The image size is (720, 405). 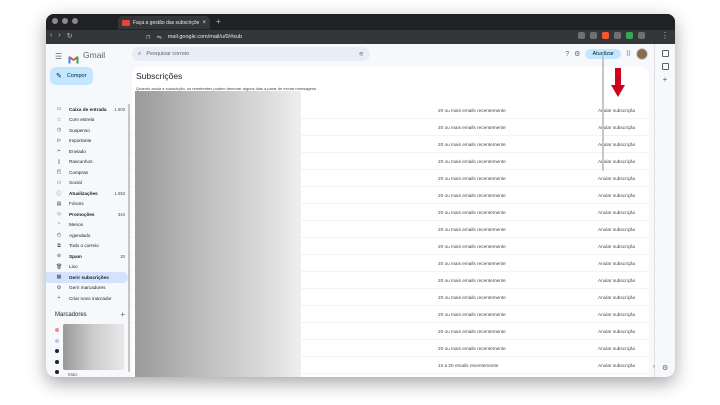 I want to click on gmail-logo: Gmail, so click(x=87, y=56).